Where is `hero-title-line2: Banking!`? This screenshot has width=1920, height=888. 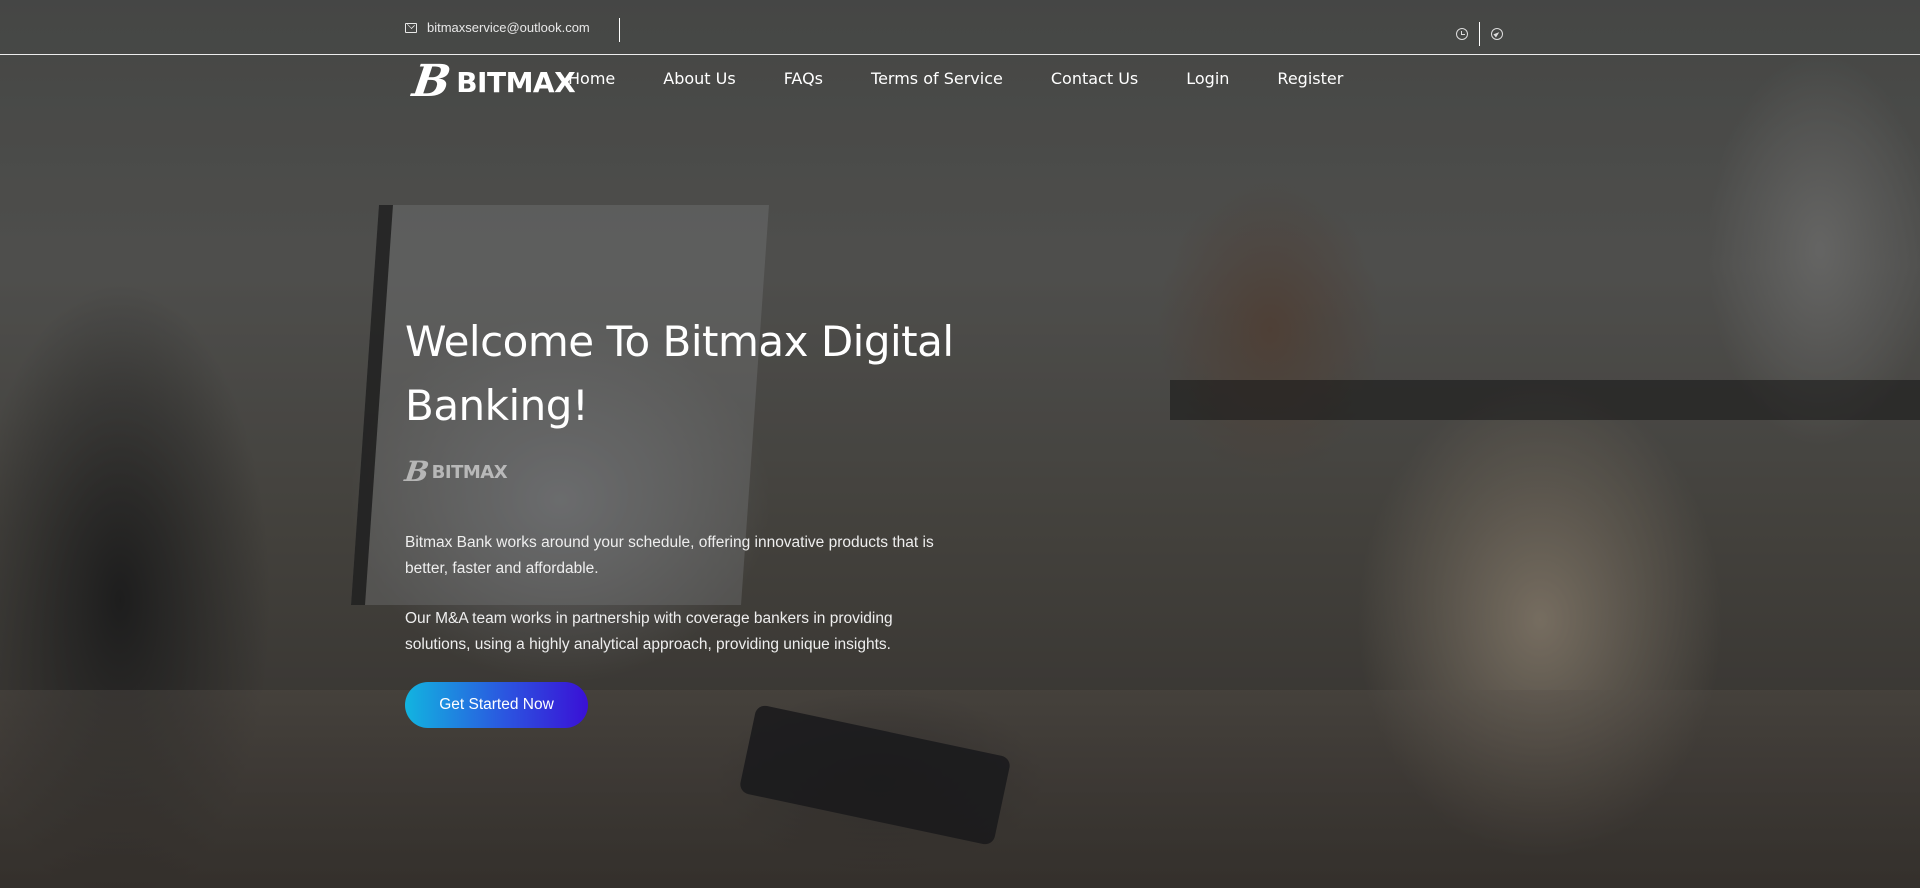 hero-title-line2: Banking! is located at coordinates (497, 405).